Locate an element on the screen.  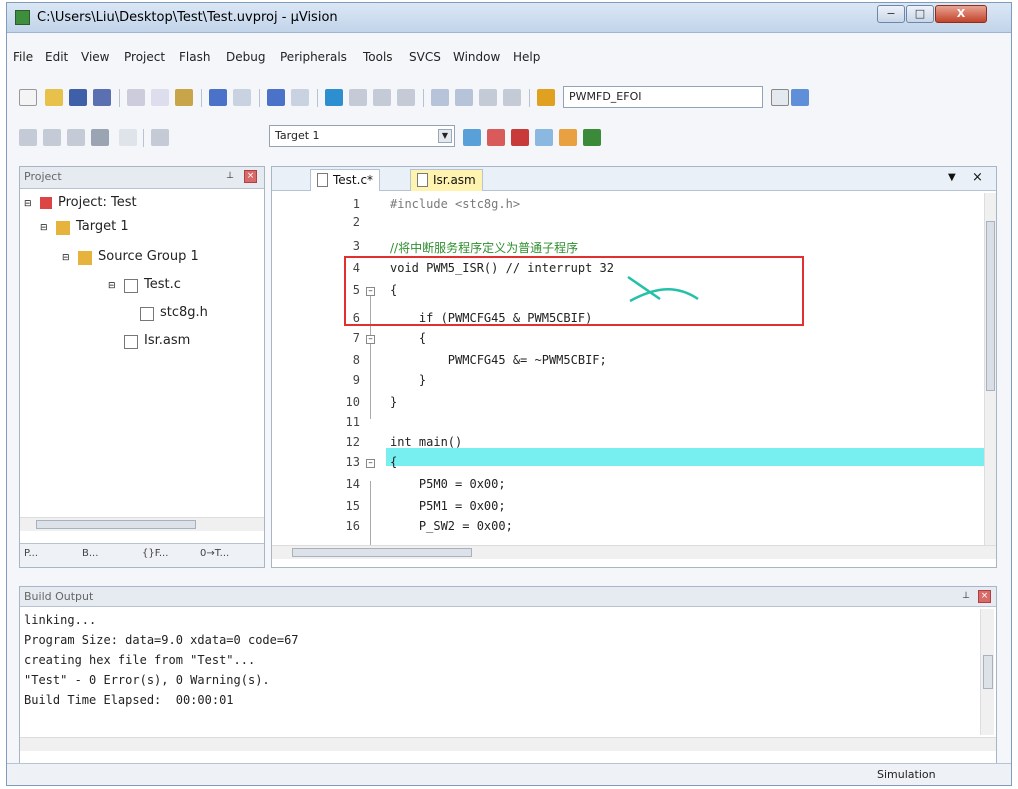
editor-hscrollbar is located at coordinates (634, 552).